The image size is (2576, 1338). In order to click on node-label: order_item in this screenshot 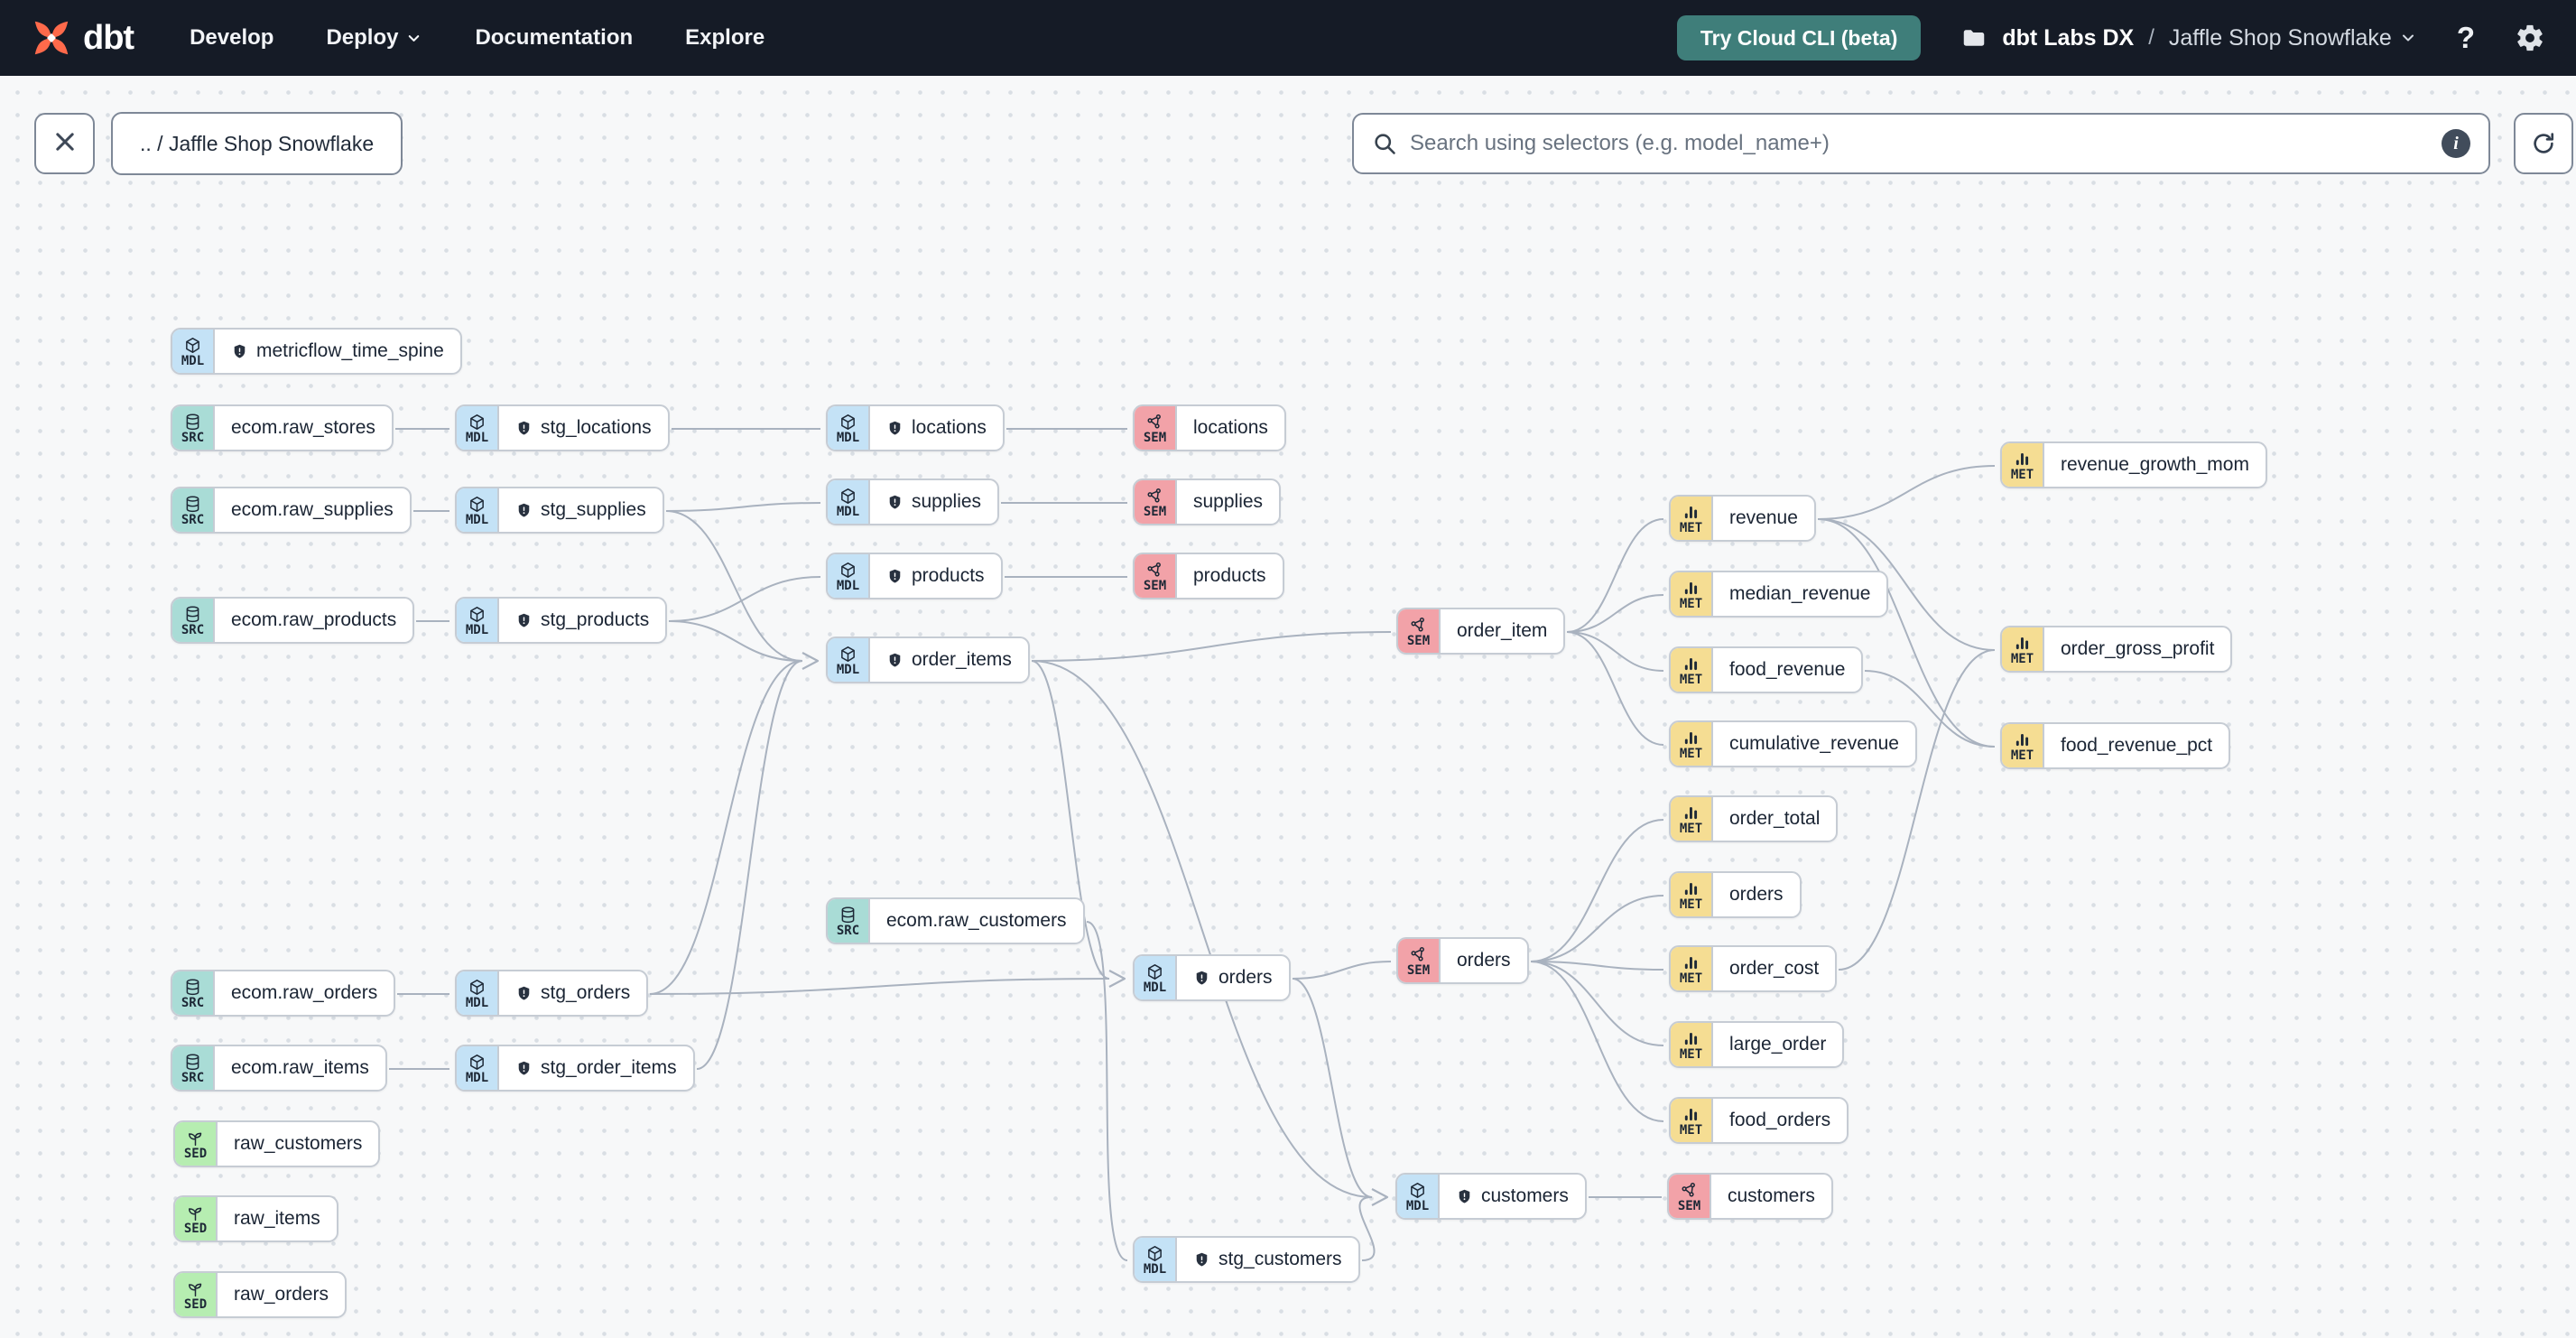, I will do `click(1502, 630)`.